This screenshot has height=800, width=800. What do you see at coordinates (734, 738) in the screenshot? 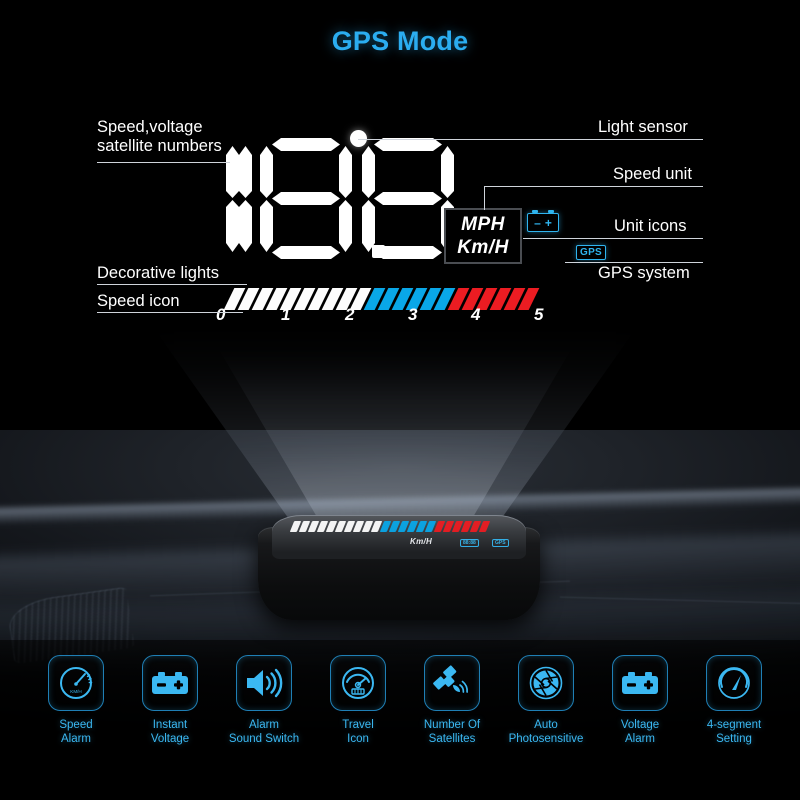
I see `feature-label-line-2: Setting` at bounding box center [734, 738].